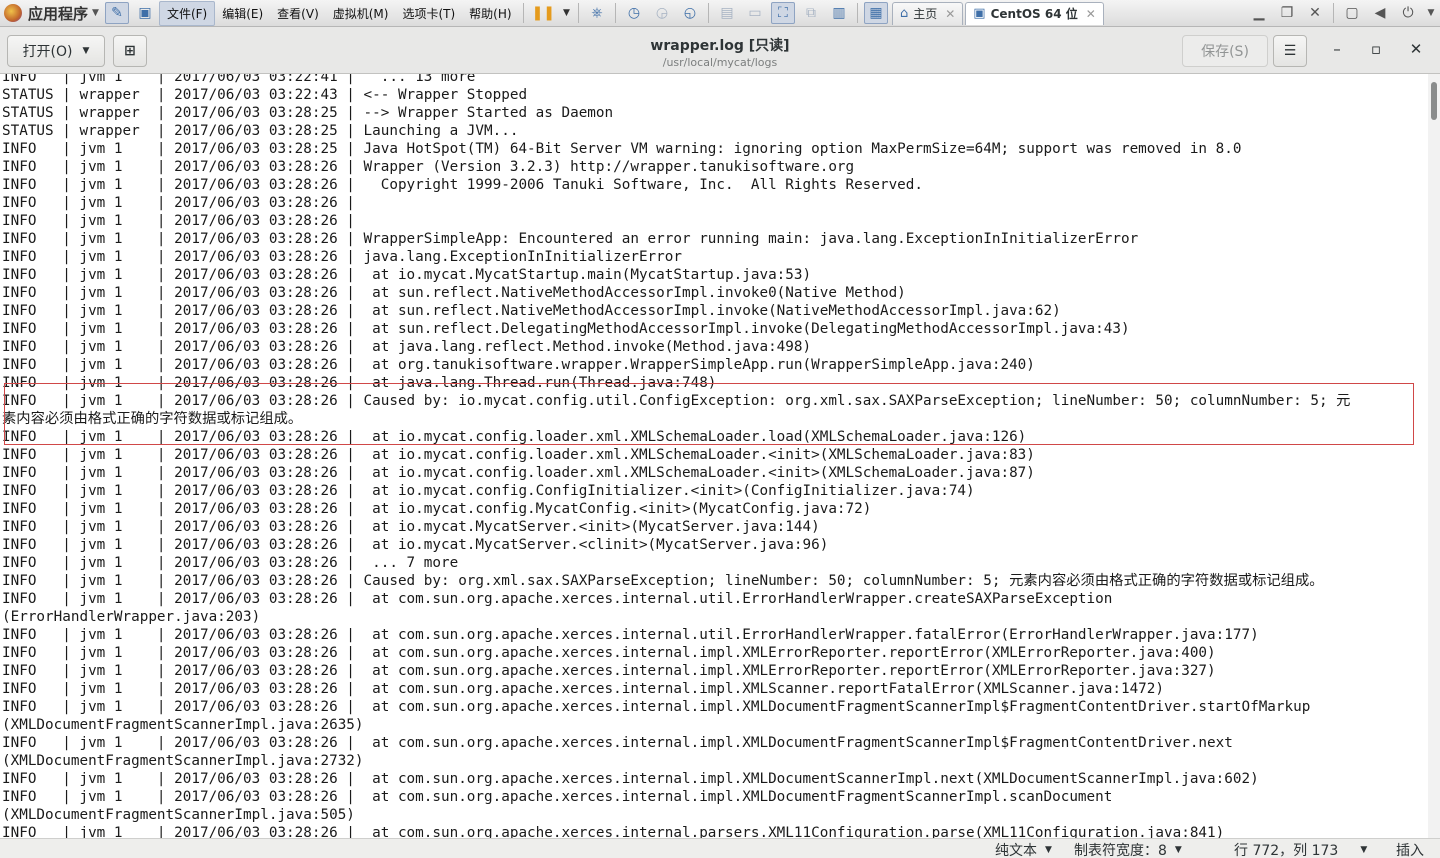 The height and width of the screenshot is (858, 1440). I want to click on menu-tabs: 选项卡(T), so click(428, 13).